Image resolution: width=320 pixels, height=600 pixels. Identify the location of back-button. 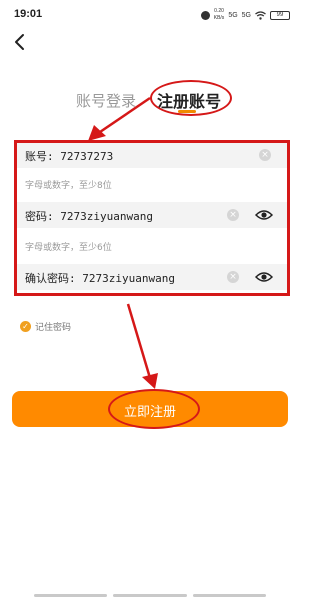
(20, 42).